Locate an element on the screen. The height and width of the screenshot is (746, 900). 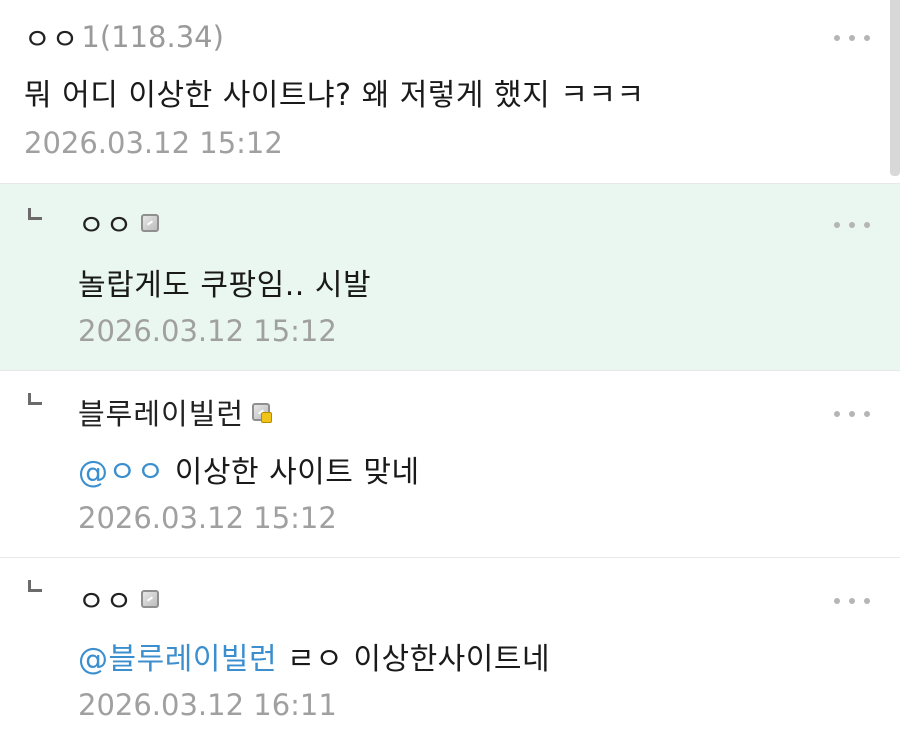
mention-link: @ㅇㅇ is located at coordinates (121, 472).